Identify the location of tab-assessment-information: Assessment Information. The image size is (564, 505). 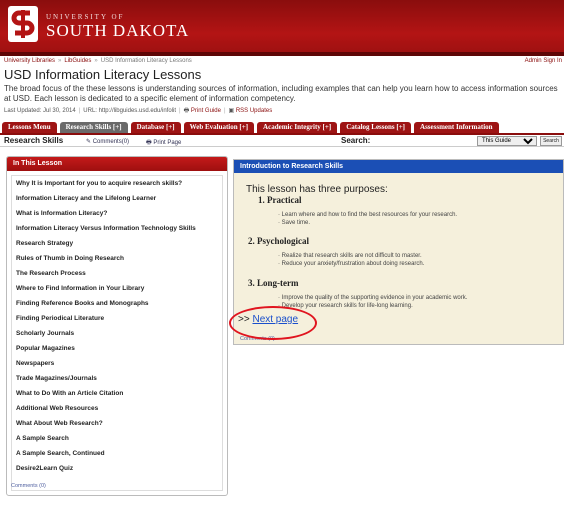
(456, 127).